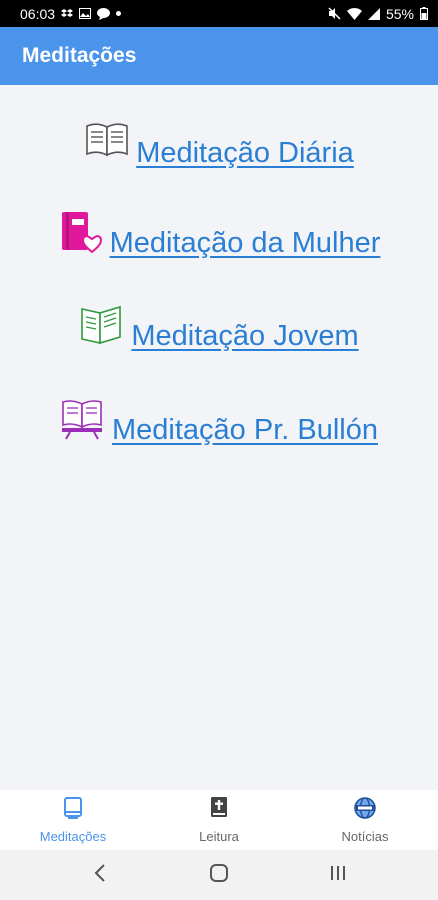 This screenshot has height=900, width=438. What do you see at coordinates (354, 13) in the screenshot?
I see `wifi-icon` at bounding box center [354, 13].